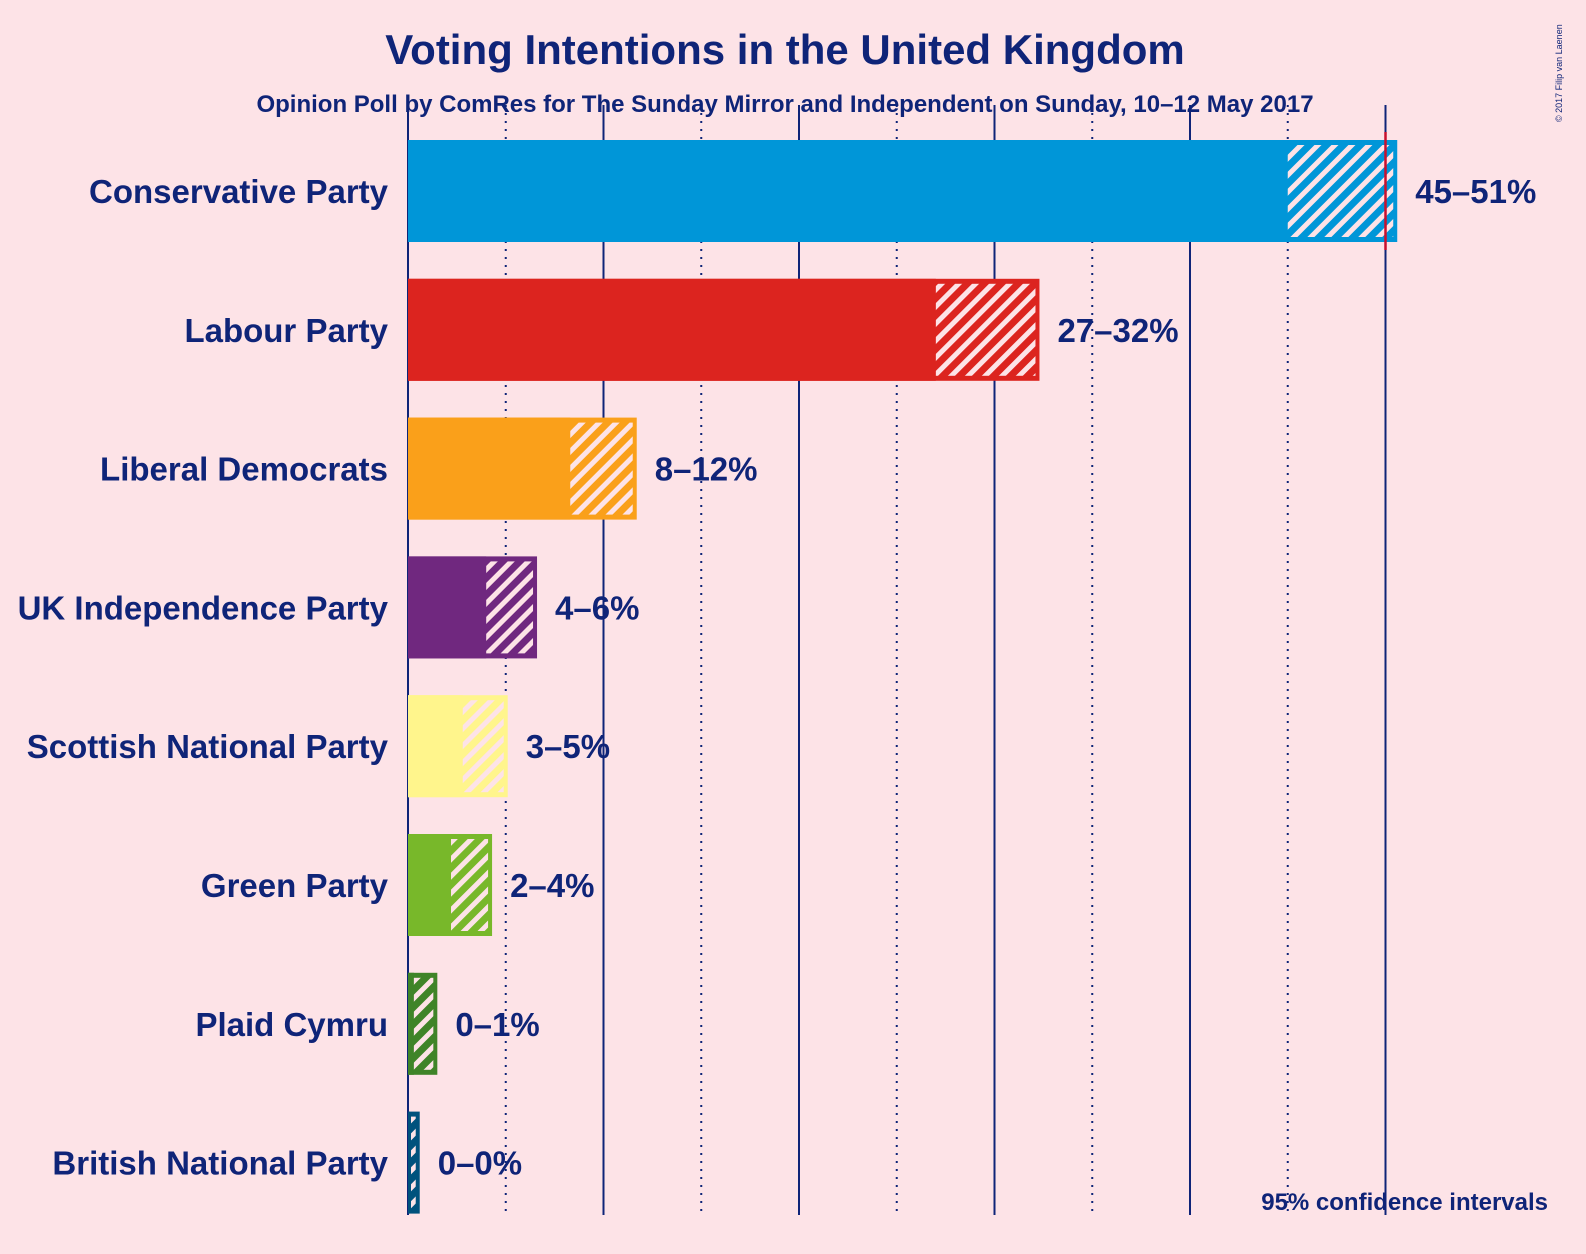 This screenshot has width=1586, height=1254. I want to click on category-label: Scottish National Party, so click(208, 746).